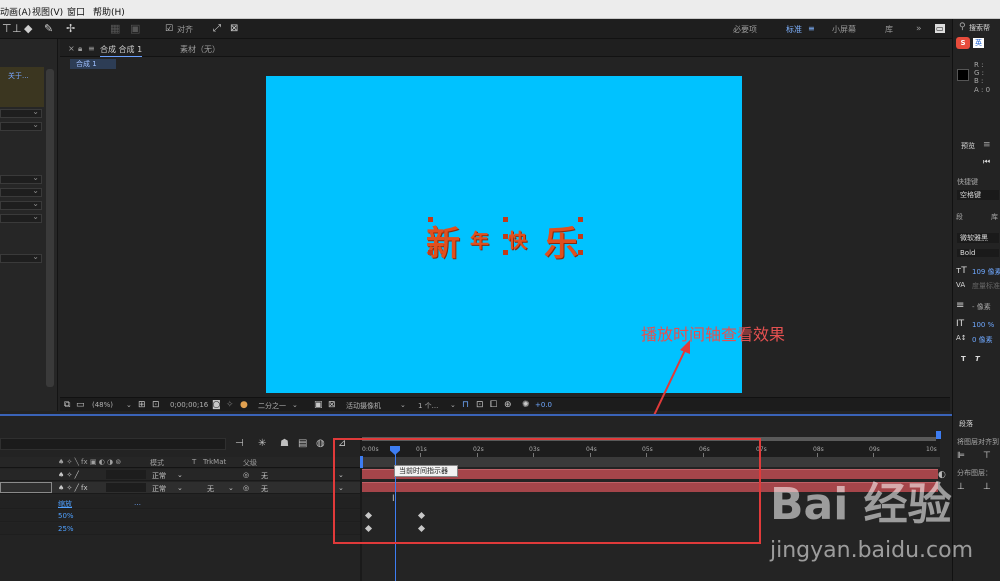 Image resolution: width=1000 pixels, height=581 pixels. What do you see at coordinates (234, 29) in the screenshot?
I see `snap-options-icon: ⊠` at bounding box center [234, 29].